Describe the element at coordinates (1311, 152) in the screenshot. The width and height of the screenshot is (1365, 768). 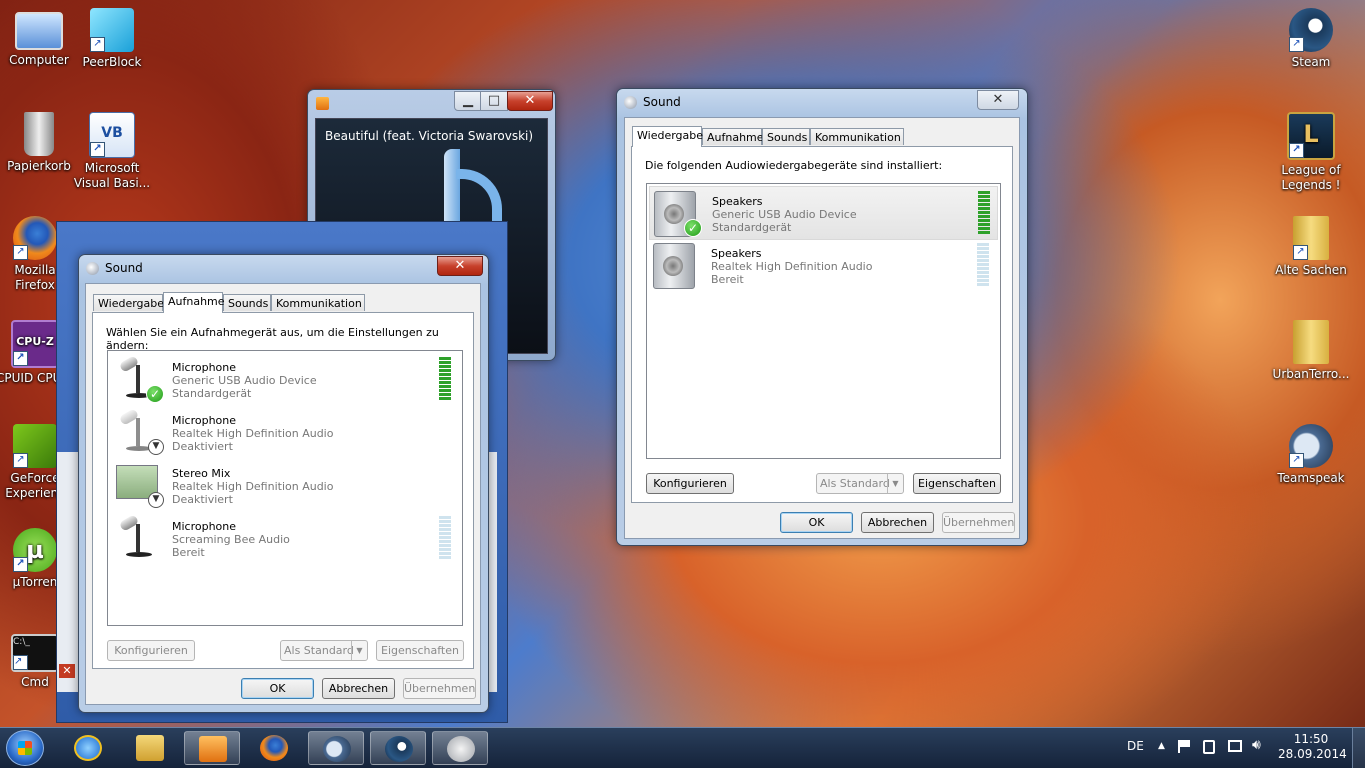
I see `desktop-icon-league: L ↗ League of Legends !` at that location.